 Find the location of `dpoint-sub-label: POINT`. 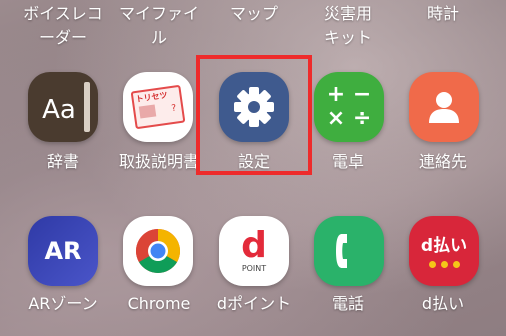

dpoint-sub-label: POINT is located at coordinates (254, 268).